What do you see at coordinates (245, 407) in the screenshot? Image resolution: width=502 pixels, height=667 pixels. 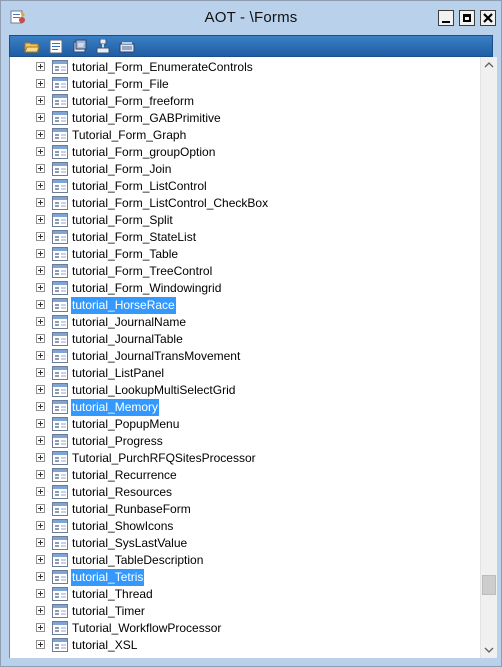 I see `tree-item: tutorial_Memory` at bounding box center [245, 407].